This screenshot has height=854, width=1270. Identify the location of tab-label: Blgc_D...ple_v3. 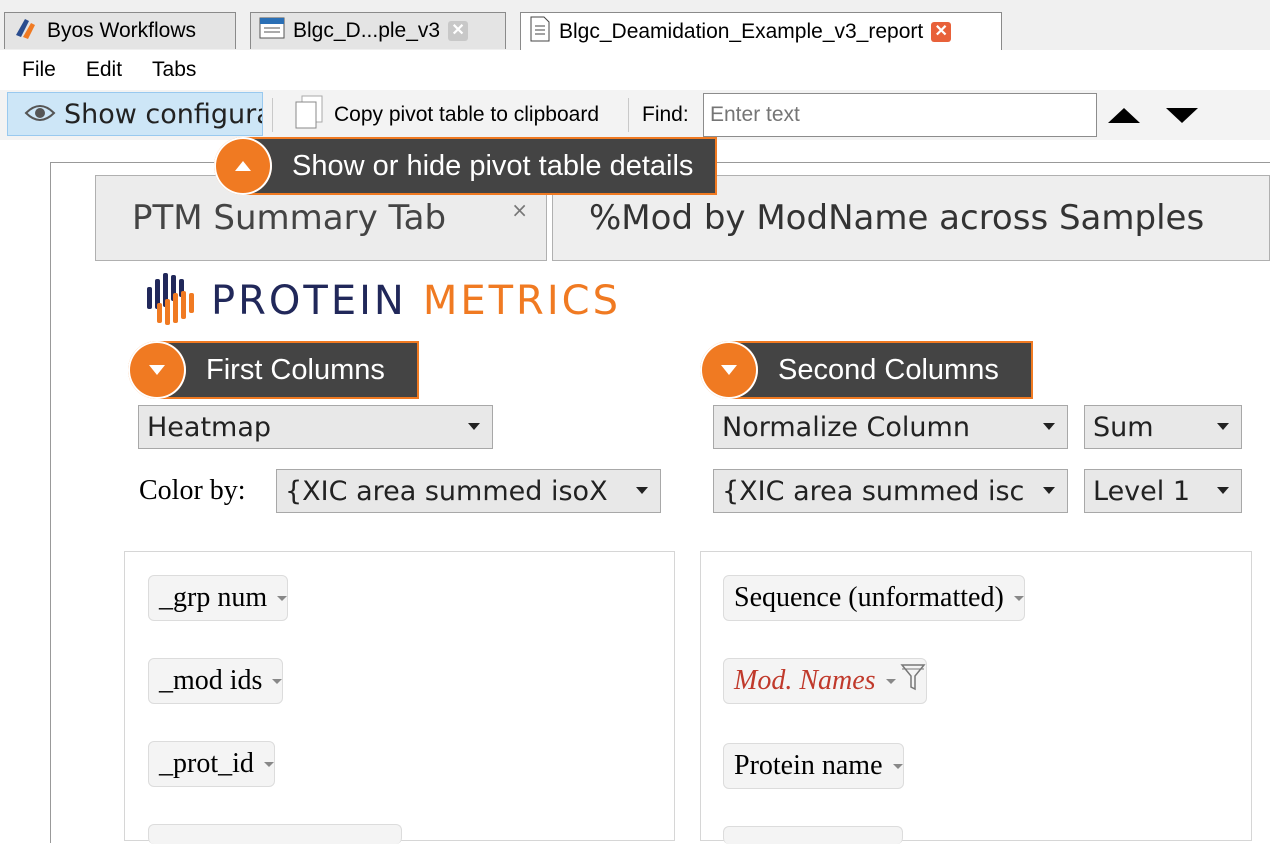
(367, 30).